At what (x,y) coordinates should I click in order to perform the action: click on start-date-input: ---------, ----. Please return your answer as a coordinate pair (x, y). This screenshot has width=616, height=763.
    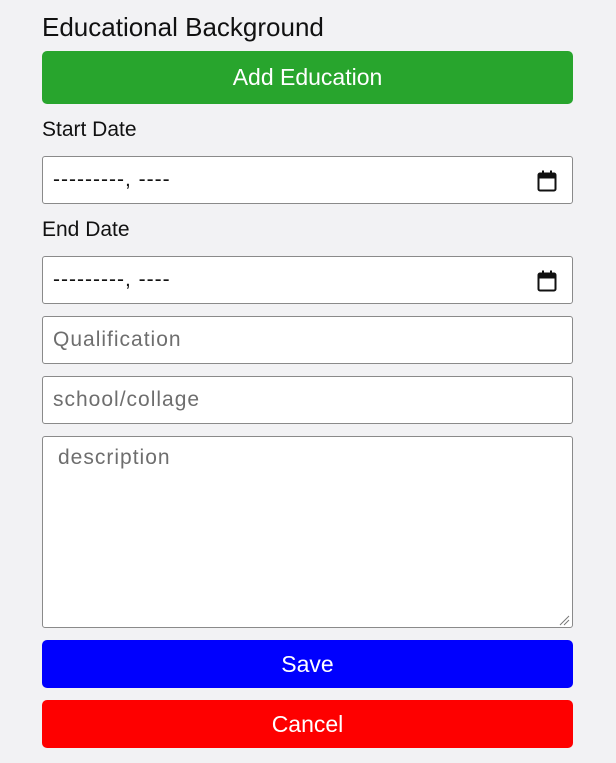
    Looking at the image, I should click on (307, 180).